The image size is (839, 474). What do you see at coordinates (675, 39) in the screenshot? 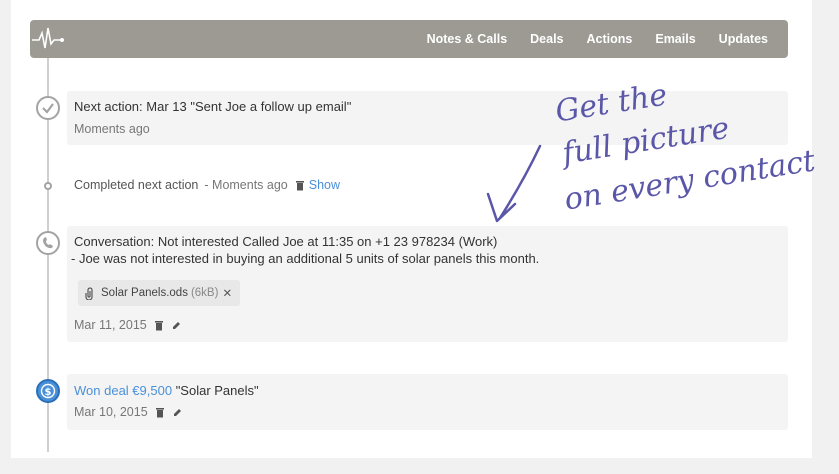
I see `tab-emails: Emails` at bounding box center [675, 39].